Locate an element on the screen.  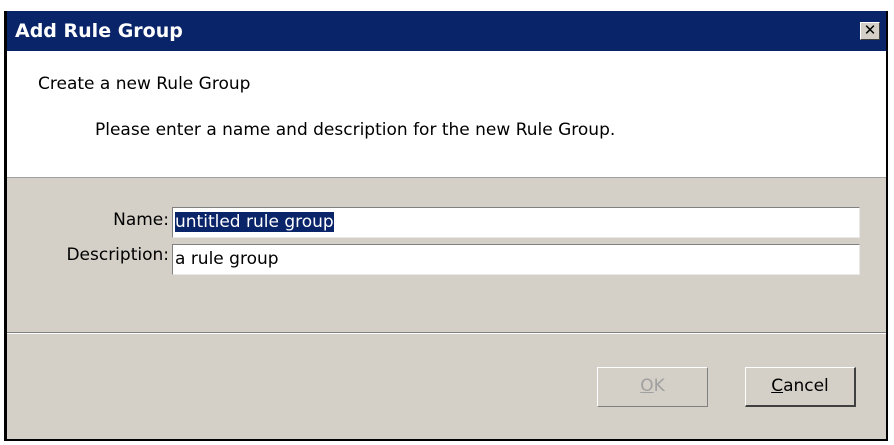
close-button: ✕ is located at coordinates (870, 31).